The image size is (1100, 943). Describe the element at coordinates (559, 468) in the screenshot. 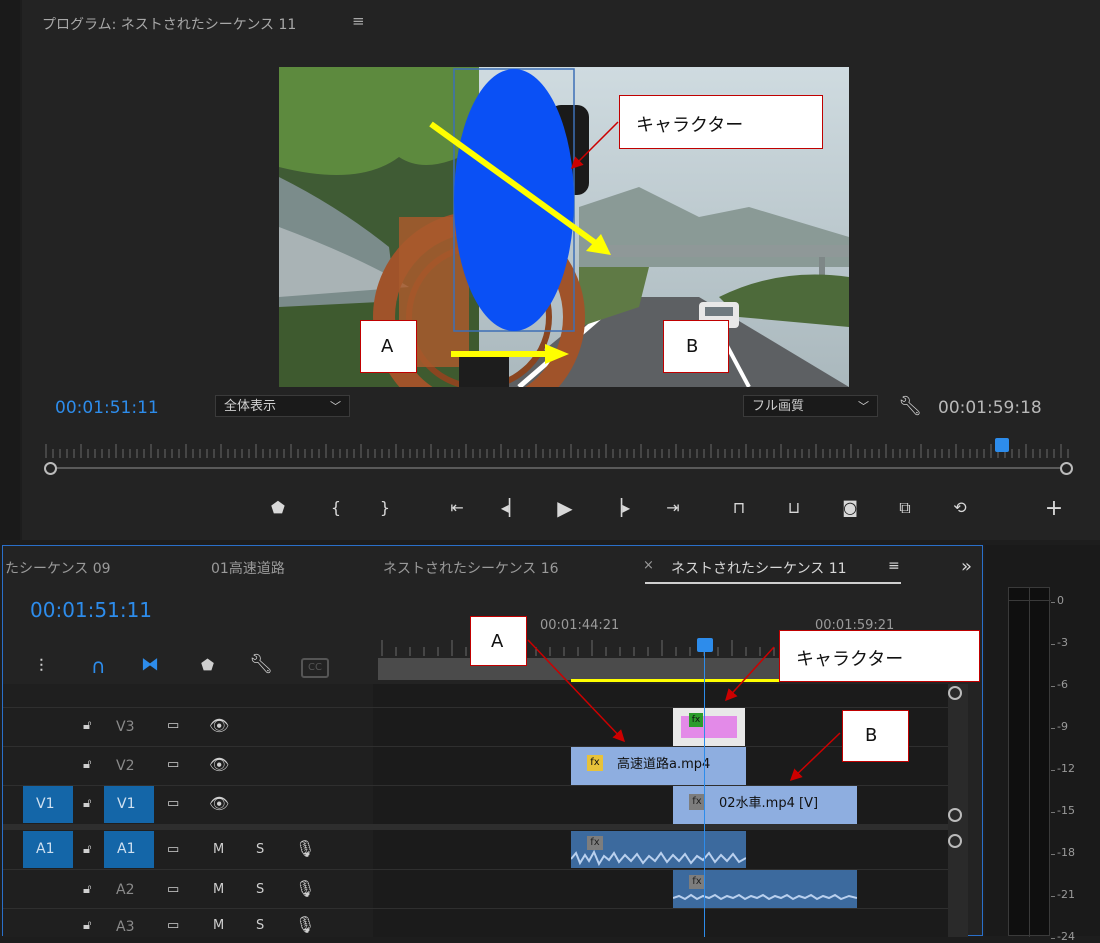

I see `zoom-scroll-bar` at that location.